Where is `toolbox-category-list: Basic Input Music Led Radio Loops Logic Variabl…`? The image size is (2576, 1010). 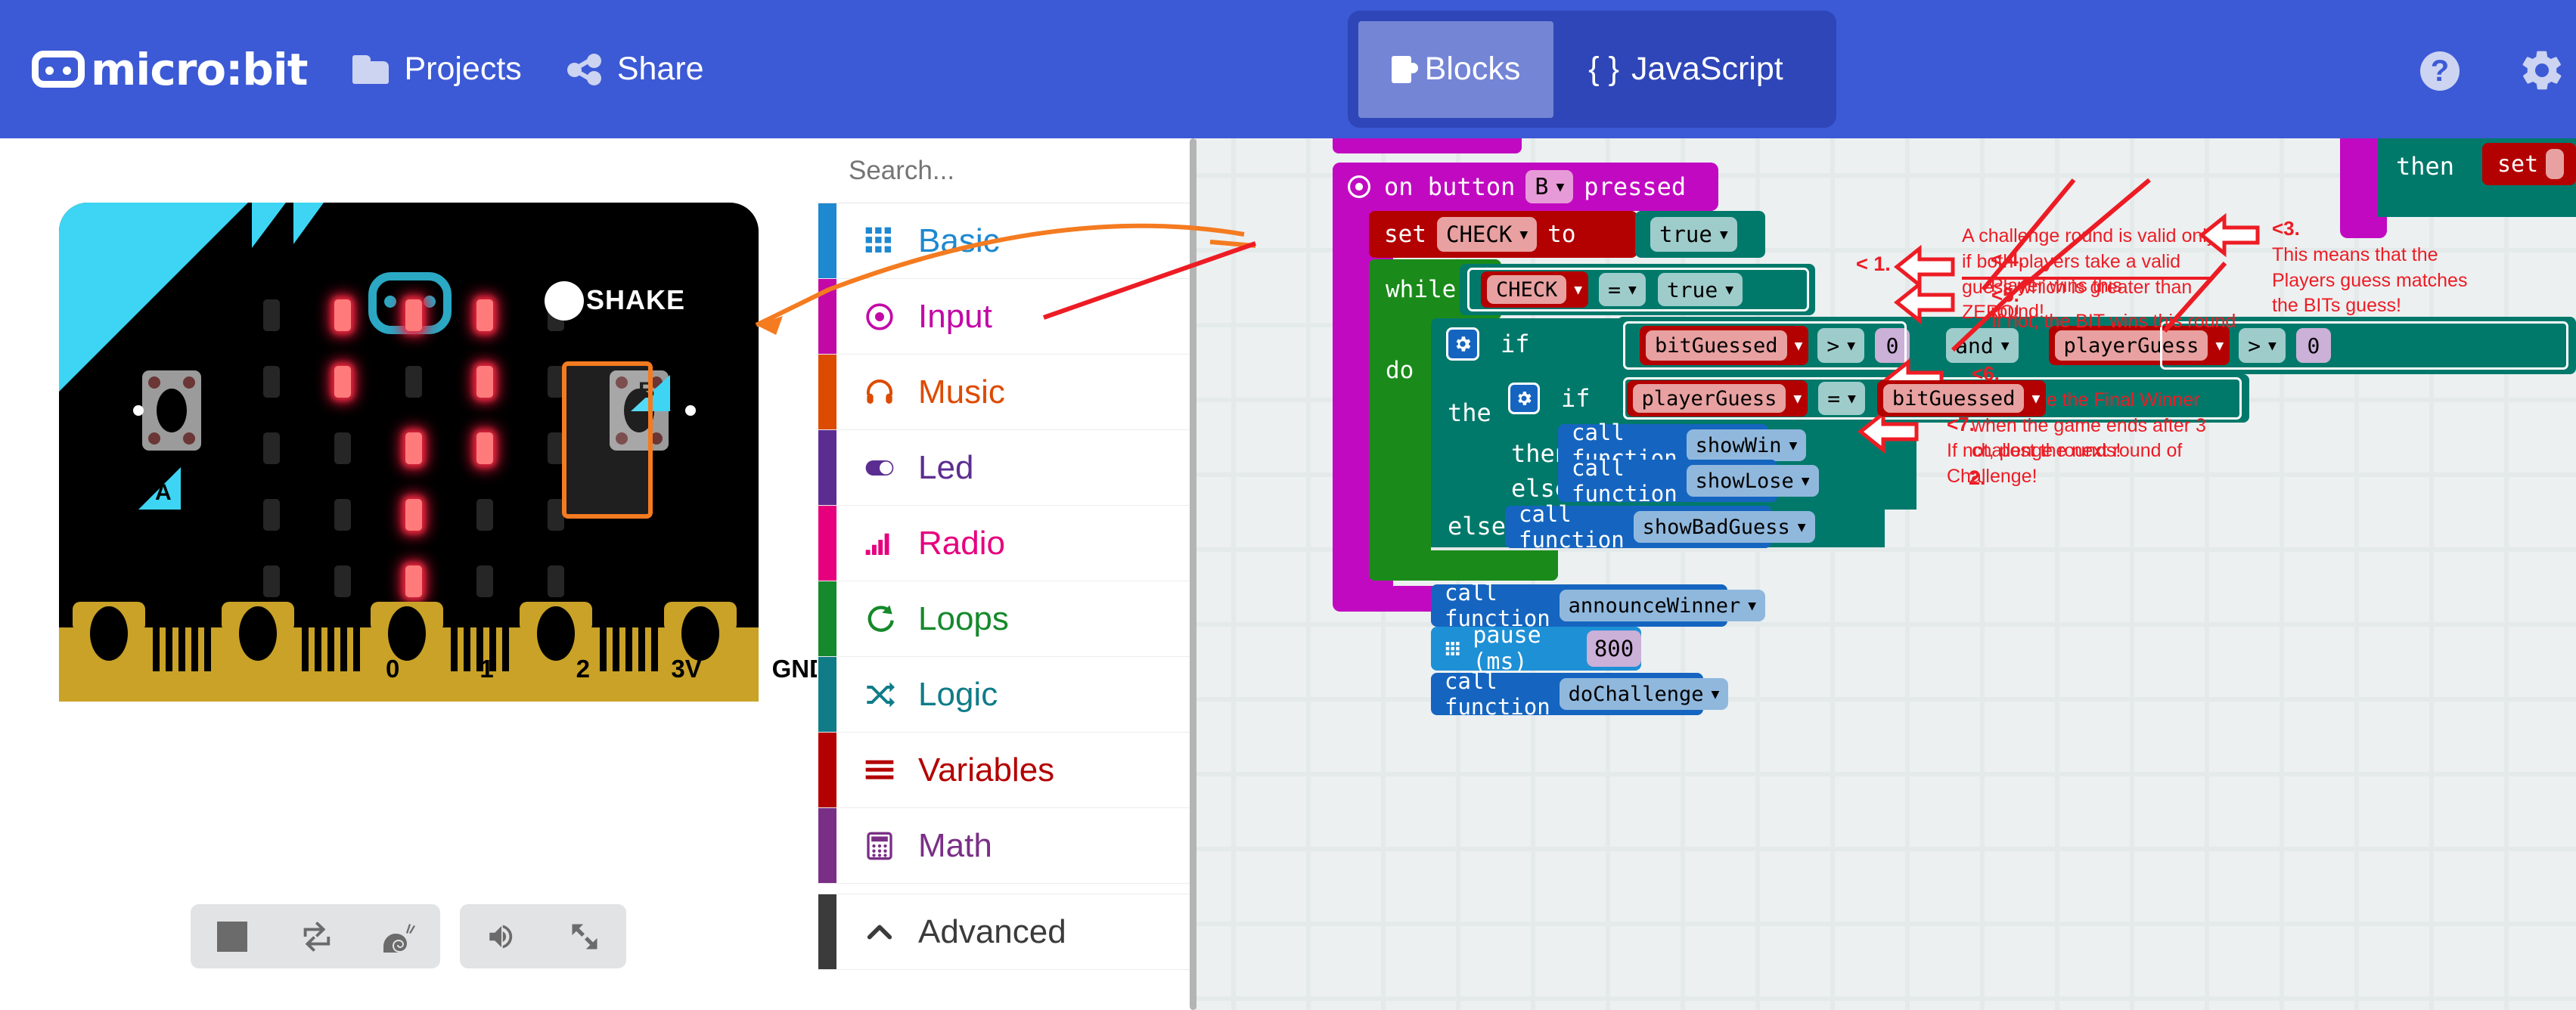
toolbox-category-list: Basic Input Music Led Radio Loops Logic Variabl… is located at coordinates (1007, 586).